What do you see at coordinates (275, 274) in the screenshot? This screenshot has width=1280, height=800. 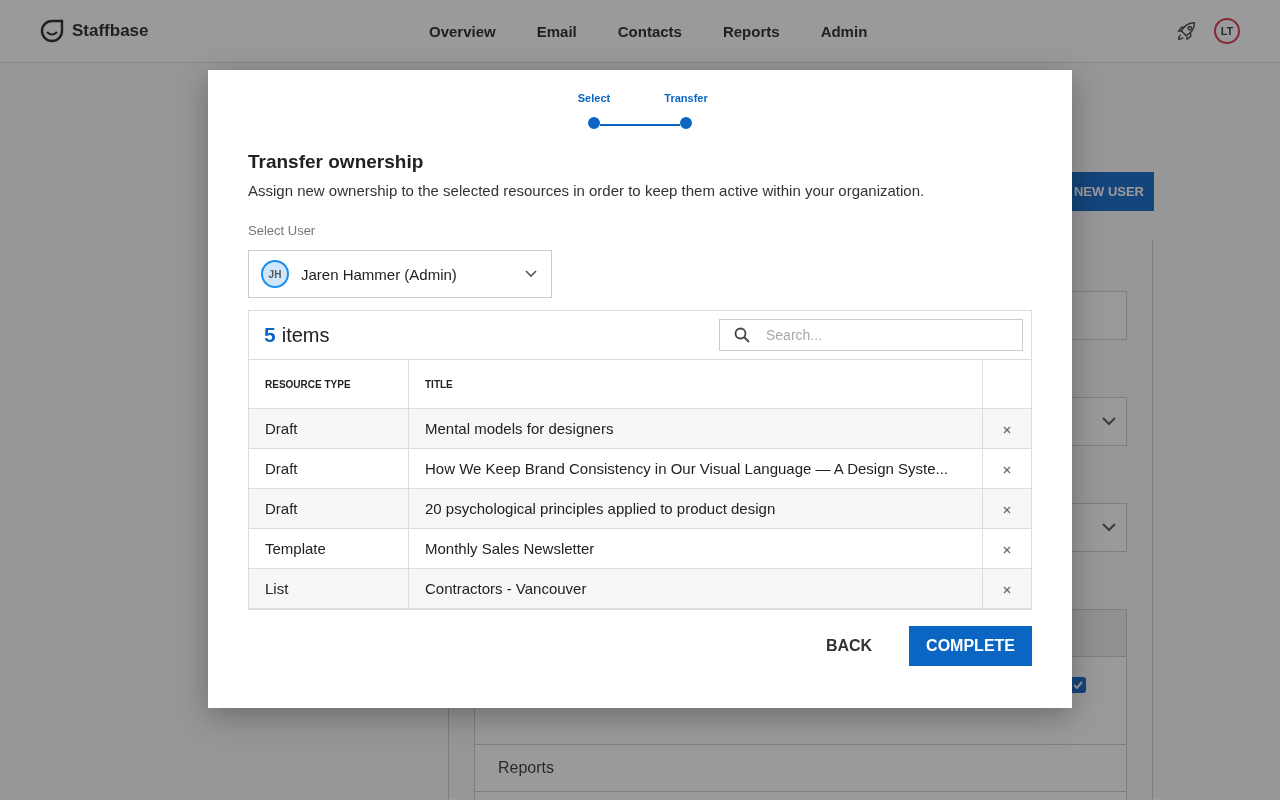 I see `user-avatar: JH` at bounding box center [275, 274].